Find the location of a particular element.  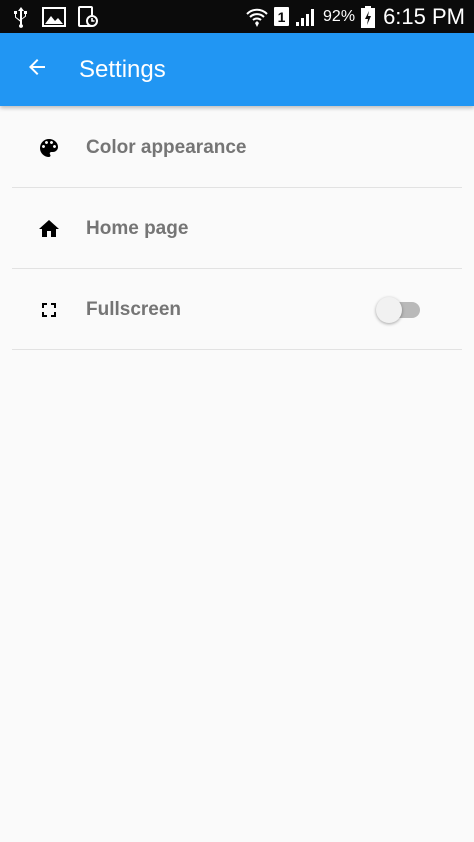

settings-item-label: Color appearance is located at coordinates (166, 147).